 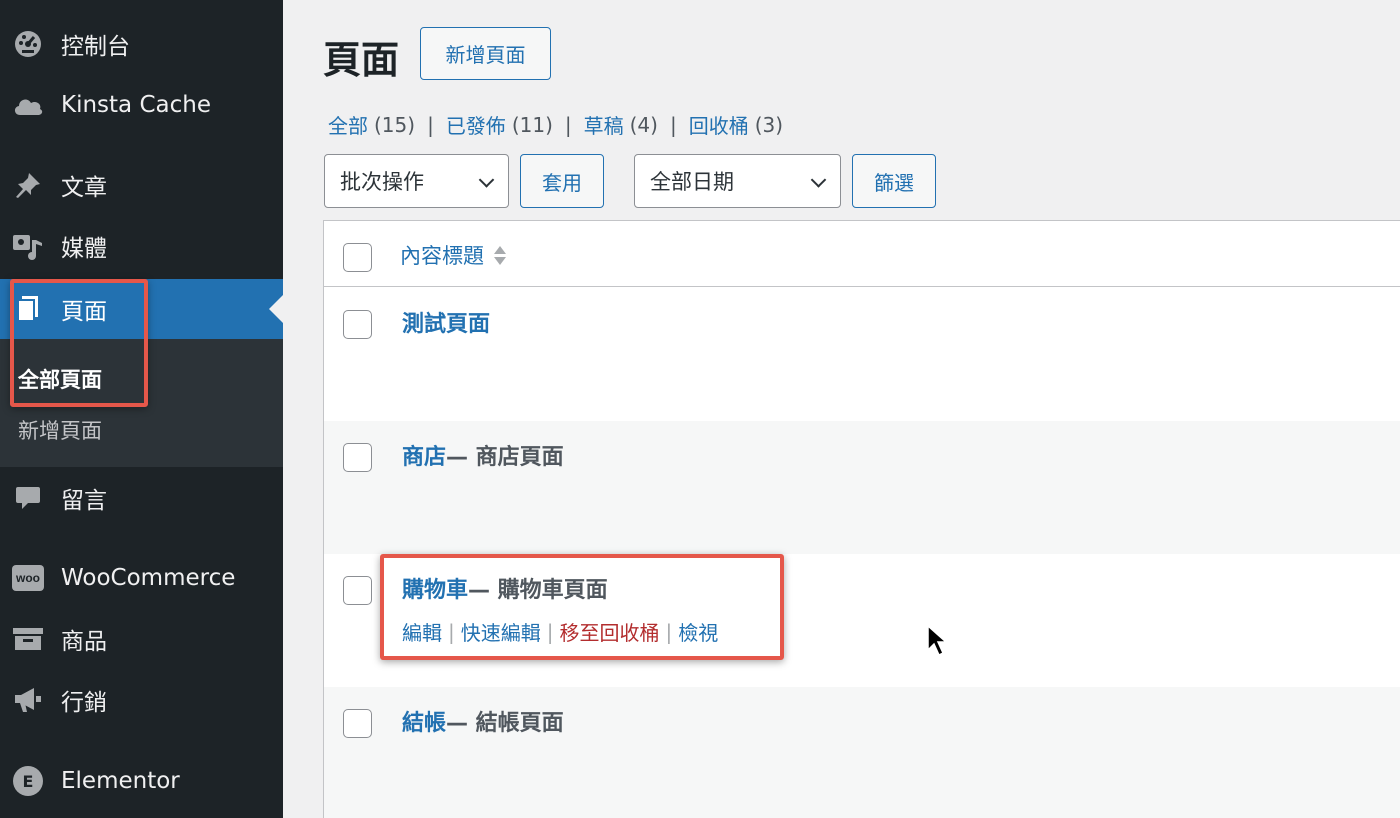 I want to click on menu-item-marketing: 行銷, so click(x=141, y=700).